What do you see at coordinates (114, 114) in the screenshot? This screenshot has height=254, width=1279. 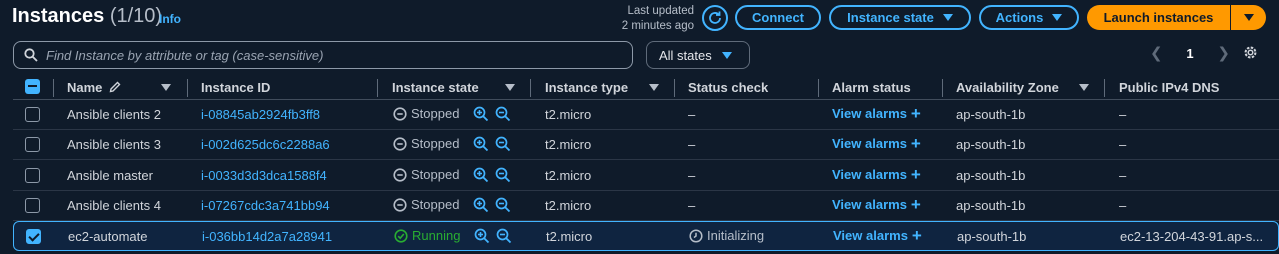 I see `instance-name: Ansible clients 2` at bounding box center [114, 114].